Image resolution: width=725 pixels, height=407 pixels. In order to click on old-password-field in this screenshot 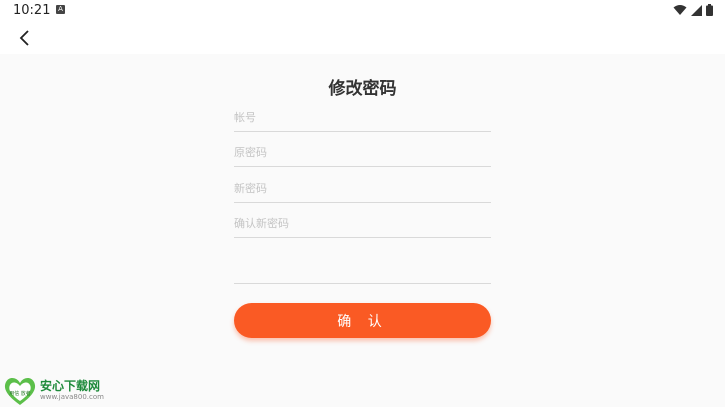, I will do `click(362, 152)`.